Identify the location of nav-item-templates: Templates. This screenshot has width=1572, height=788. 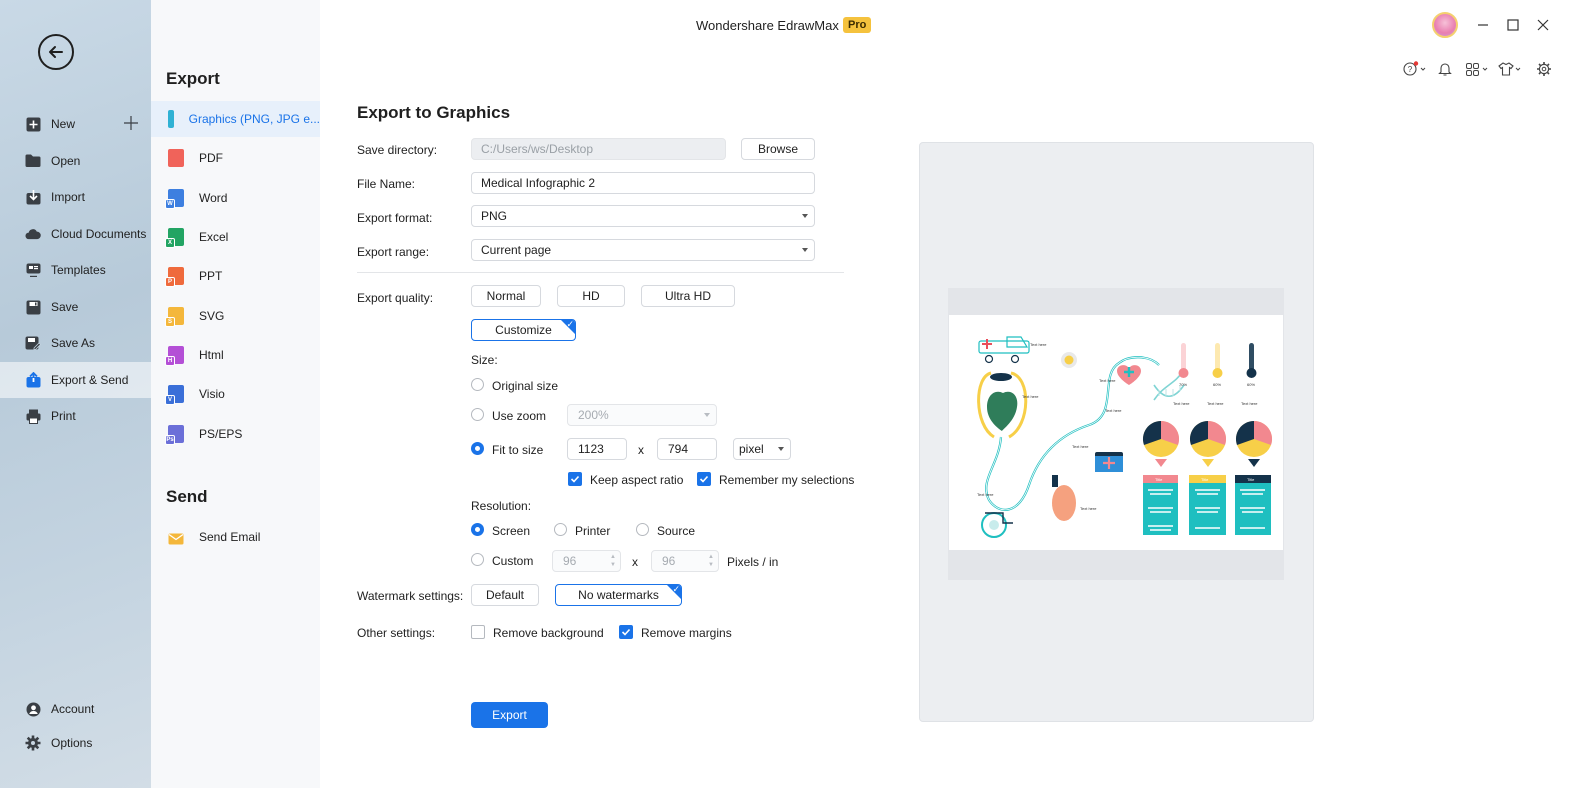
(75, 270).